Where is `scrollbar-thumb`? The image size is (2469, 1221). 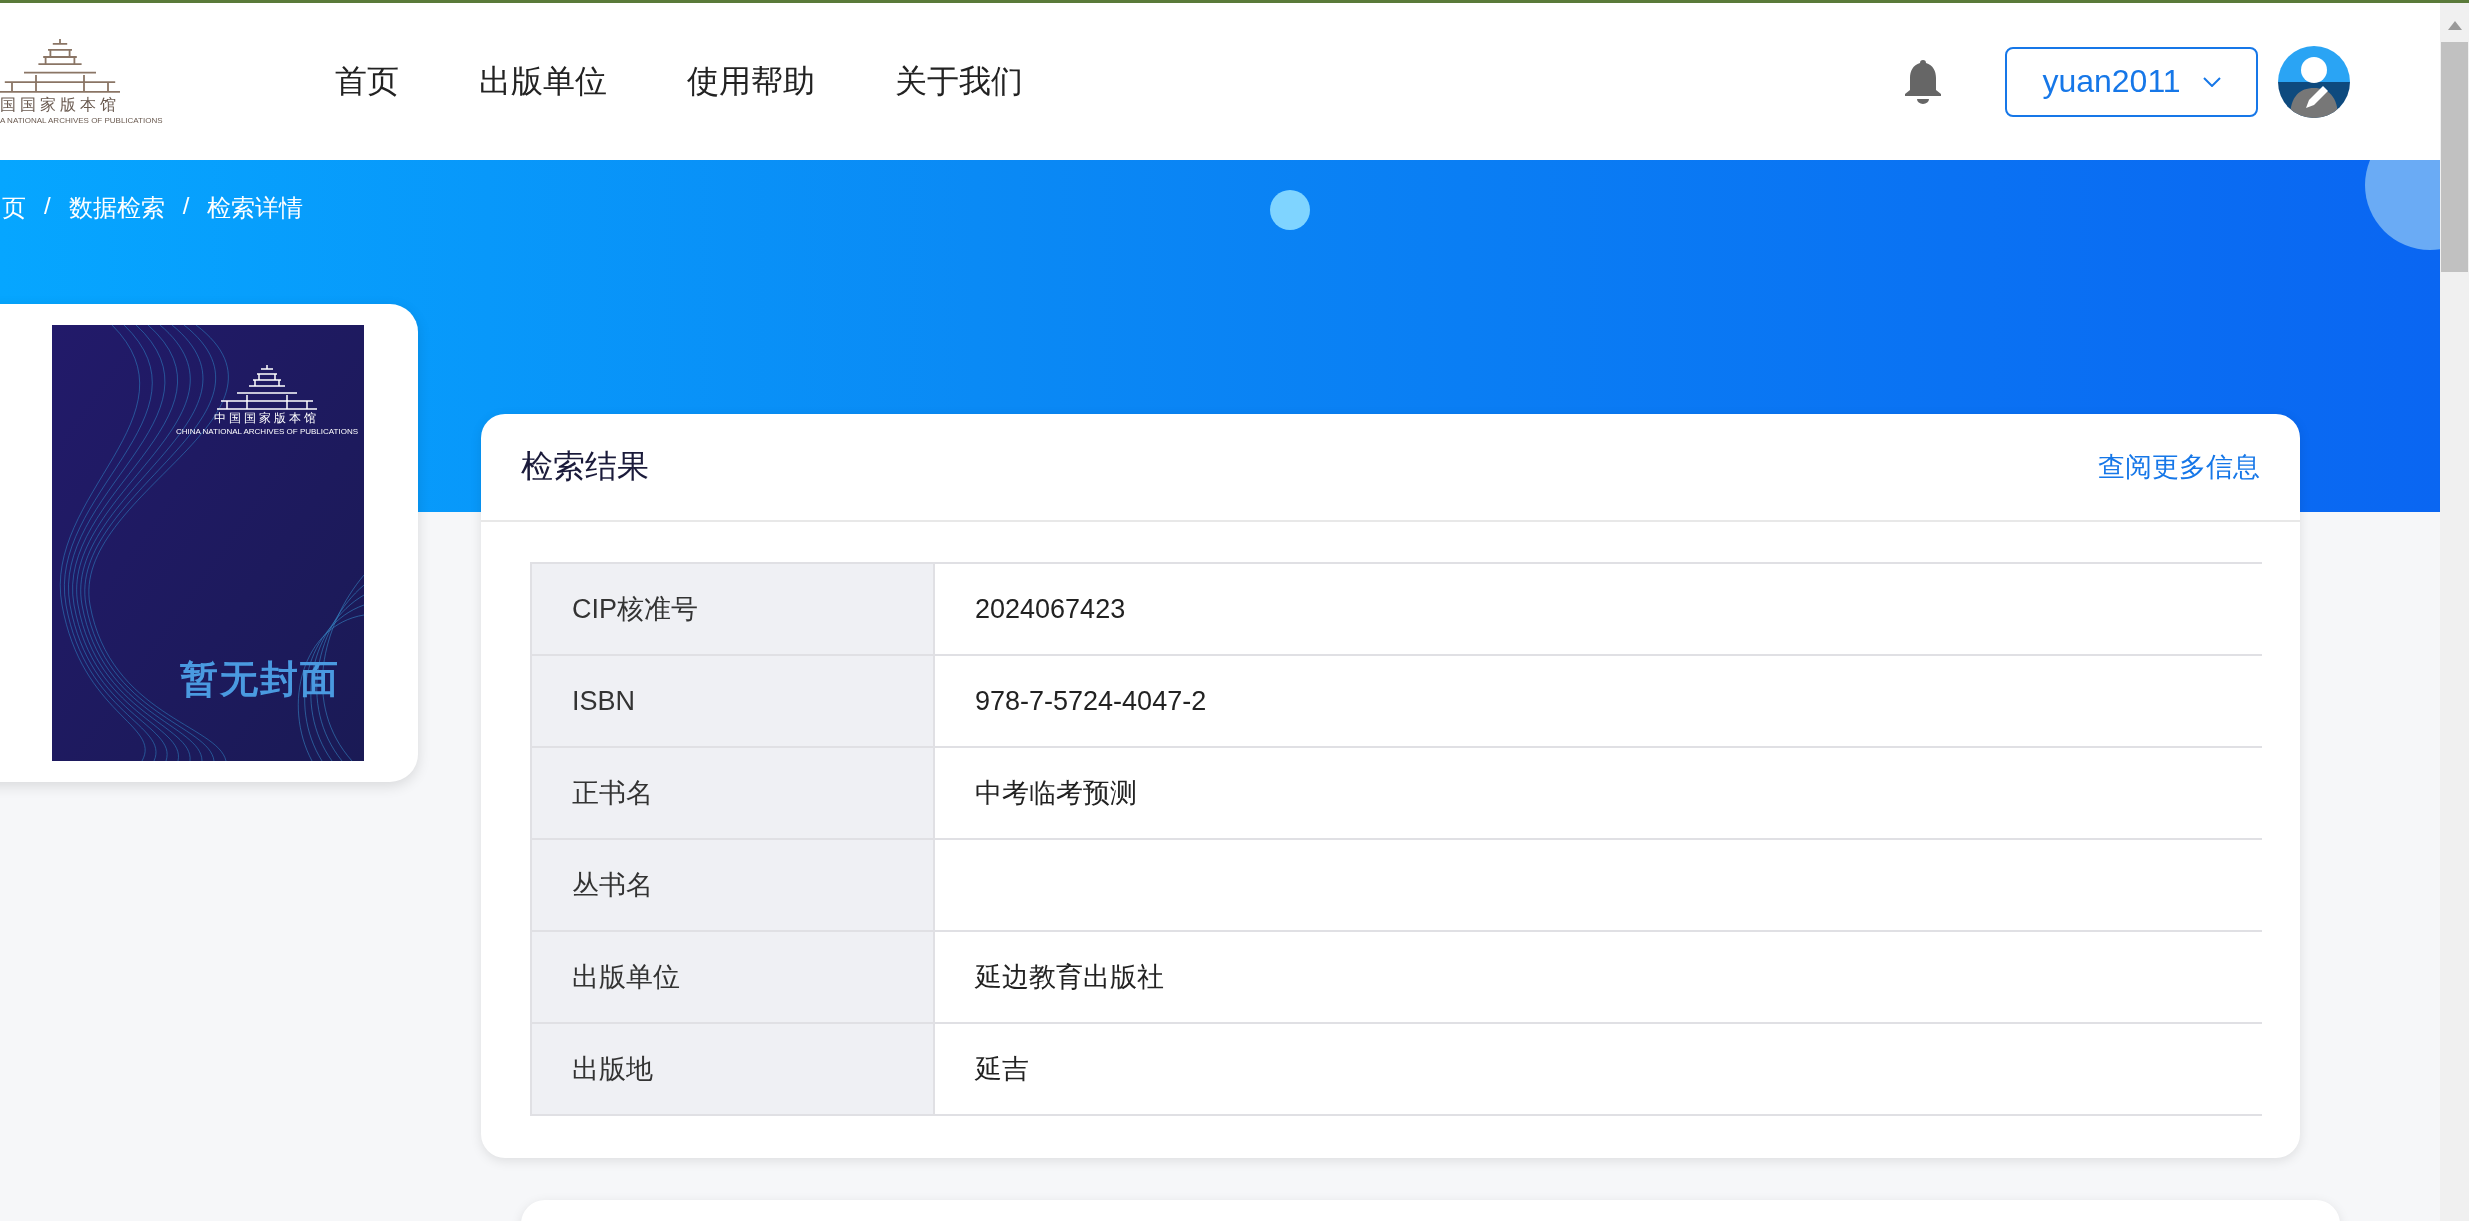
scrollbar-thumb is located at coordinates (2454, 157).